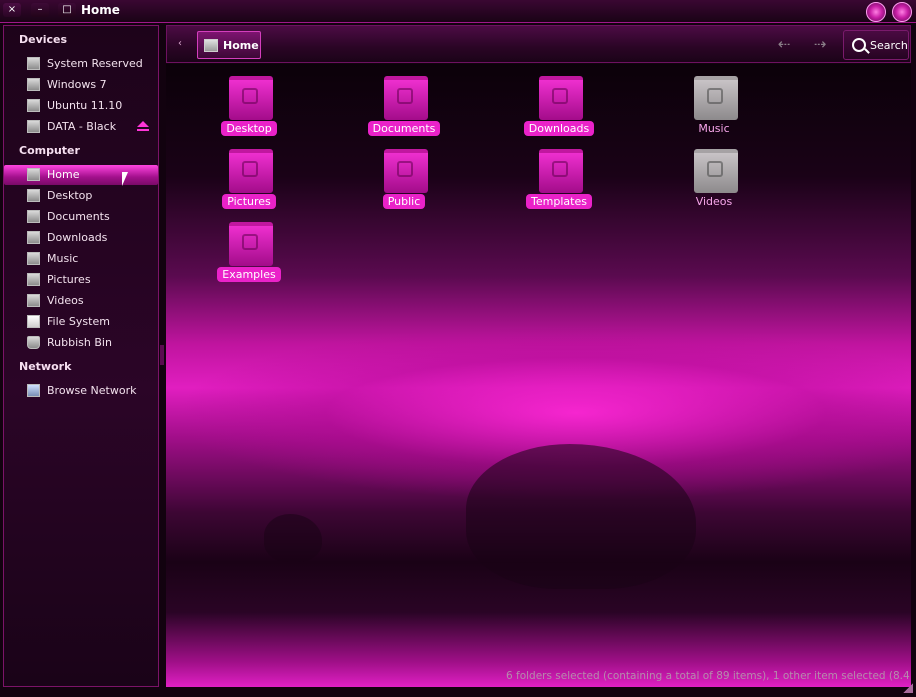 The height and width of the screenshot is (697, 916). I want to click on maximize-window-button: □, so click(67, 10).